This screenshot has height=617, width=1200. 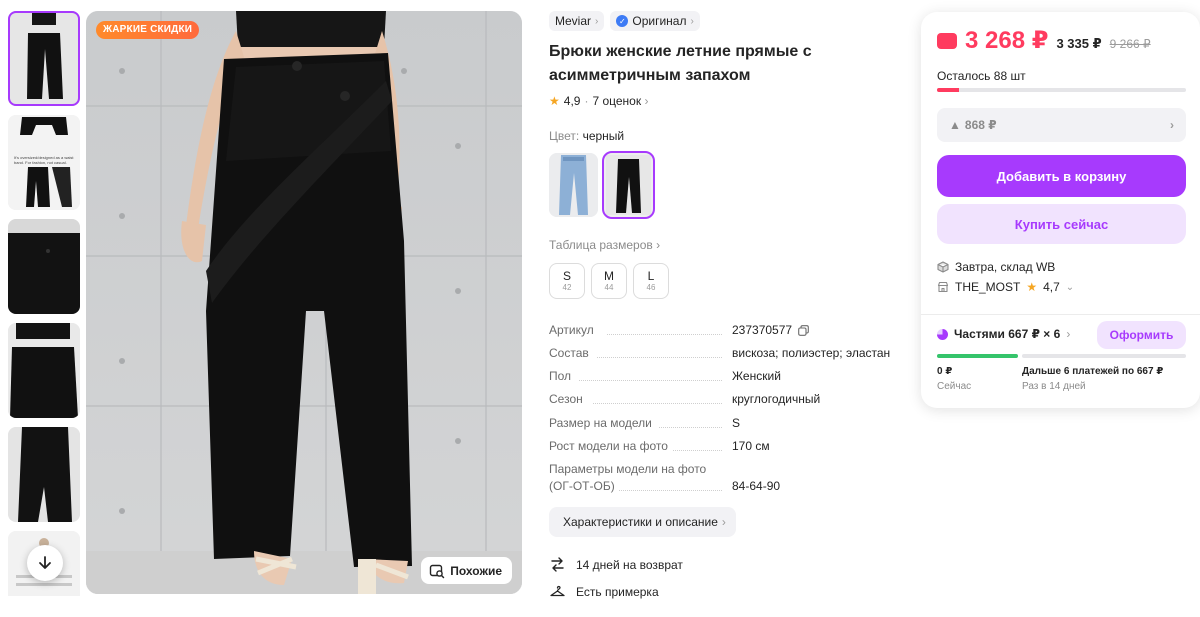 What do you see at coordinates (724, 101) in the screenshot?
I see `rating-row: ★ 4,9 · 7 оценок ›` at bounding box center [724, 101].